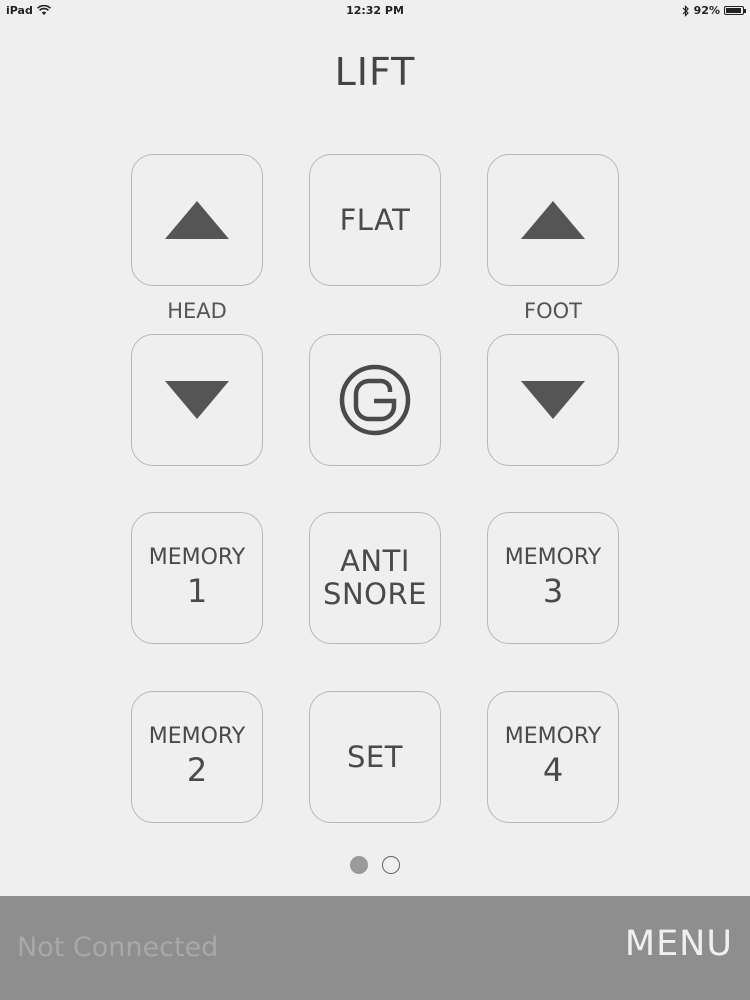 Image resolution: width=750 pixels, height=1000 pixels. I want to click on memory-2-button: MEMORY 2, so click(197, 757).